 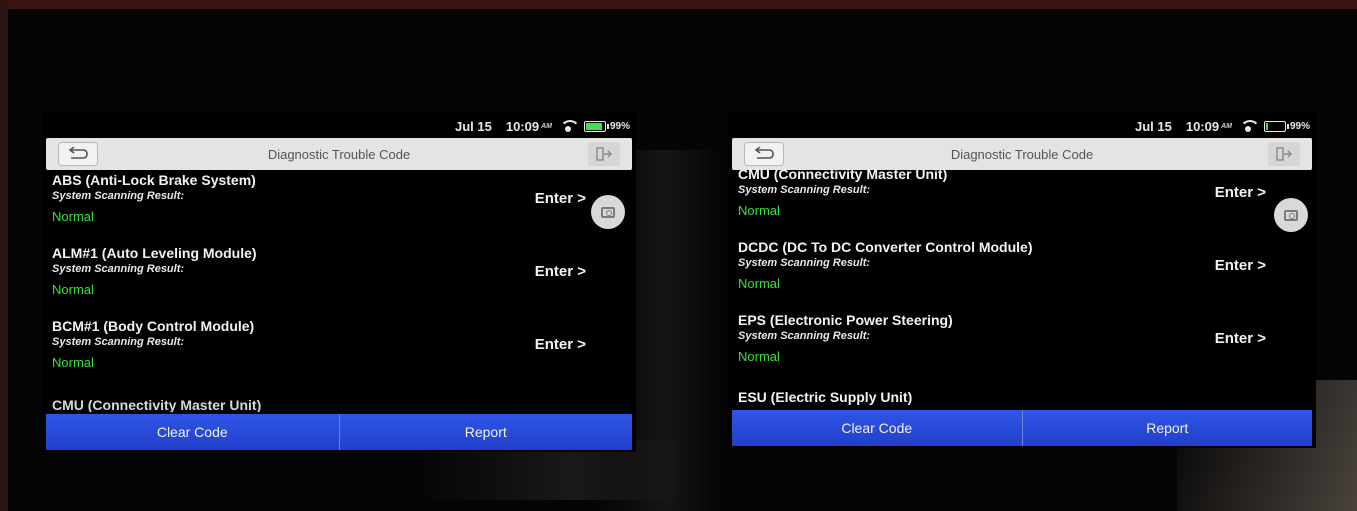 I want to click on system-name: ALM#1 (Auto Leveling Module), so click(x=154, y=253).